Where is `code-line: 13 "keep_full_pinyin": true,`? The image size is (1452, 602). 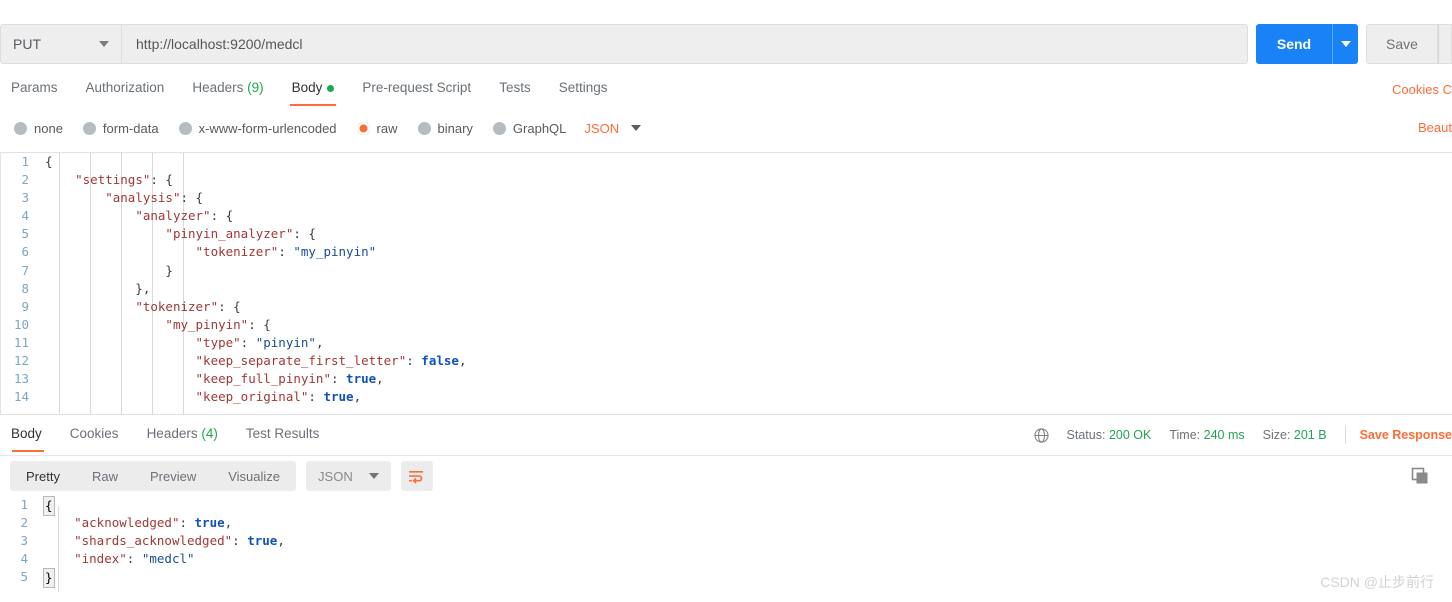
code-line: 13 "keep_full_pinyin": true, is located at coordinates (726, 379).